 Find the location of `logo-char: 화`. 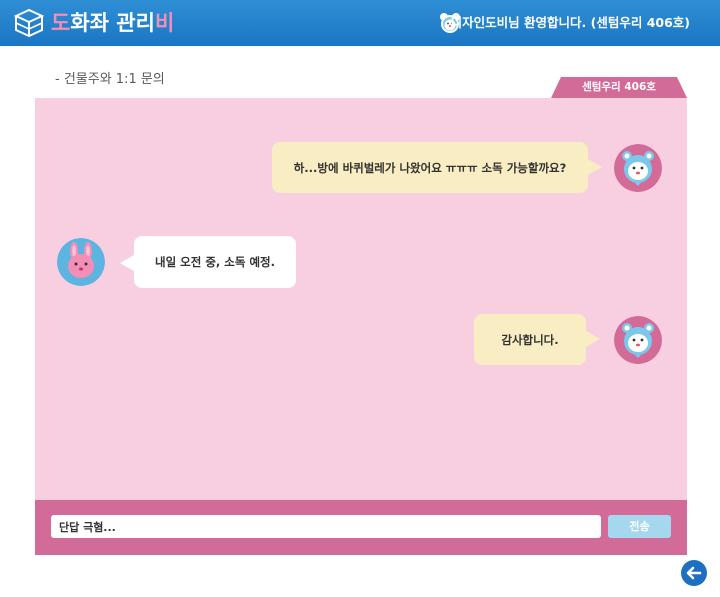

logo-char: 화 is located at coordinates (80, 23).